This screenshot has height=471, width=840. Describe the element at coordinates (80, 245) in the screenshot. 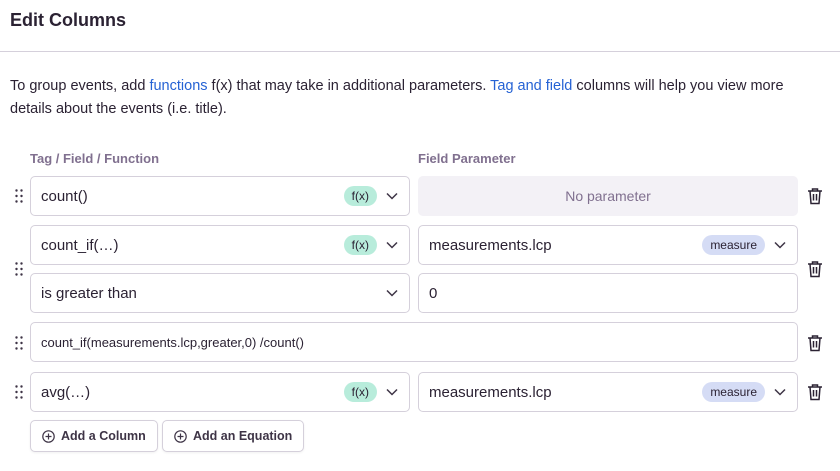

I see `function-value: count_if(…)` at that location.